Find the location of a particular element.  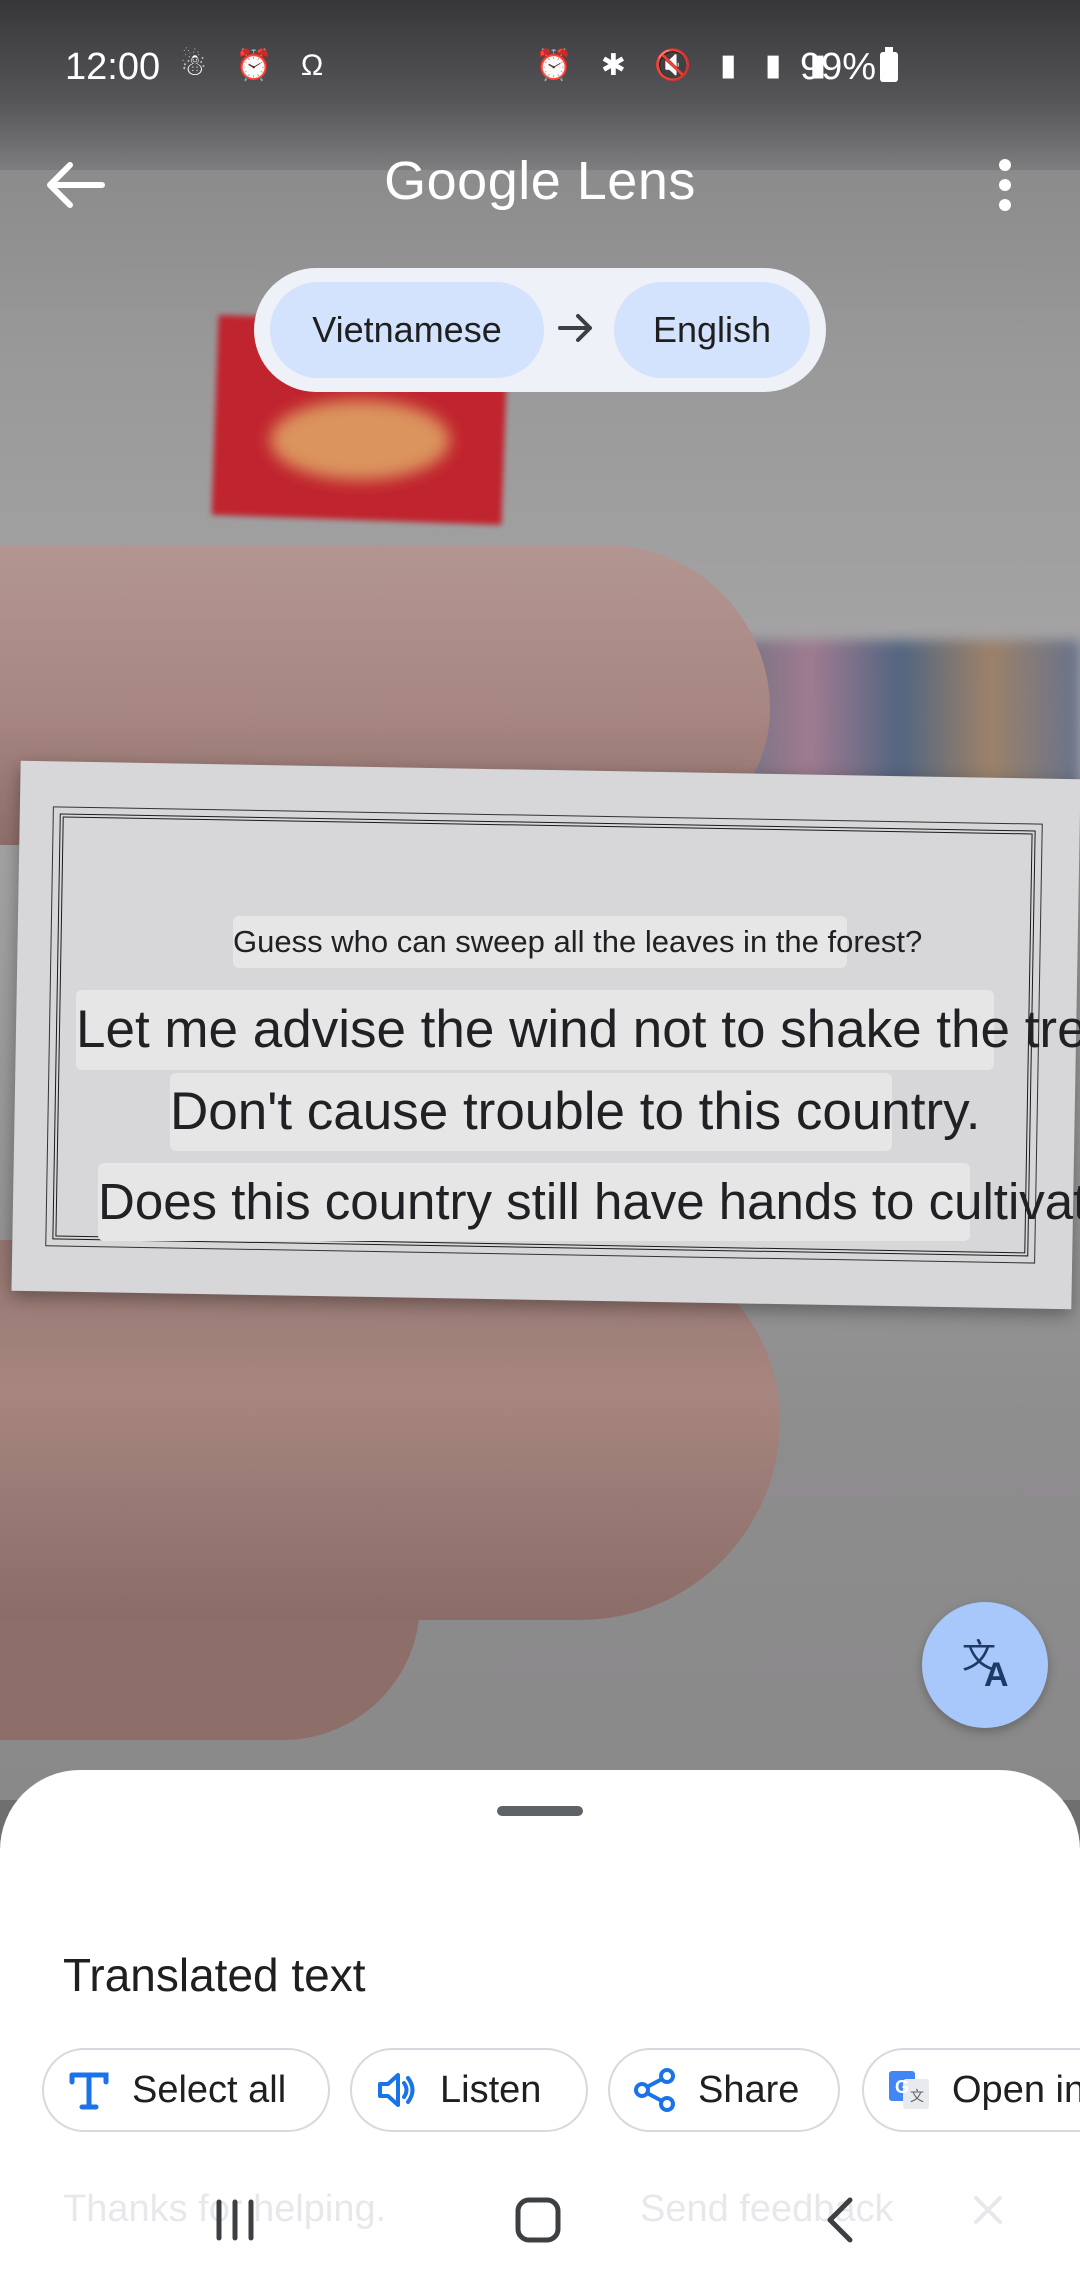

language-selector: Vietnamese English is located at coordinates (540, 330).